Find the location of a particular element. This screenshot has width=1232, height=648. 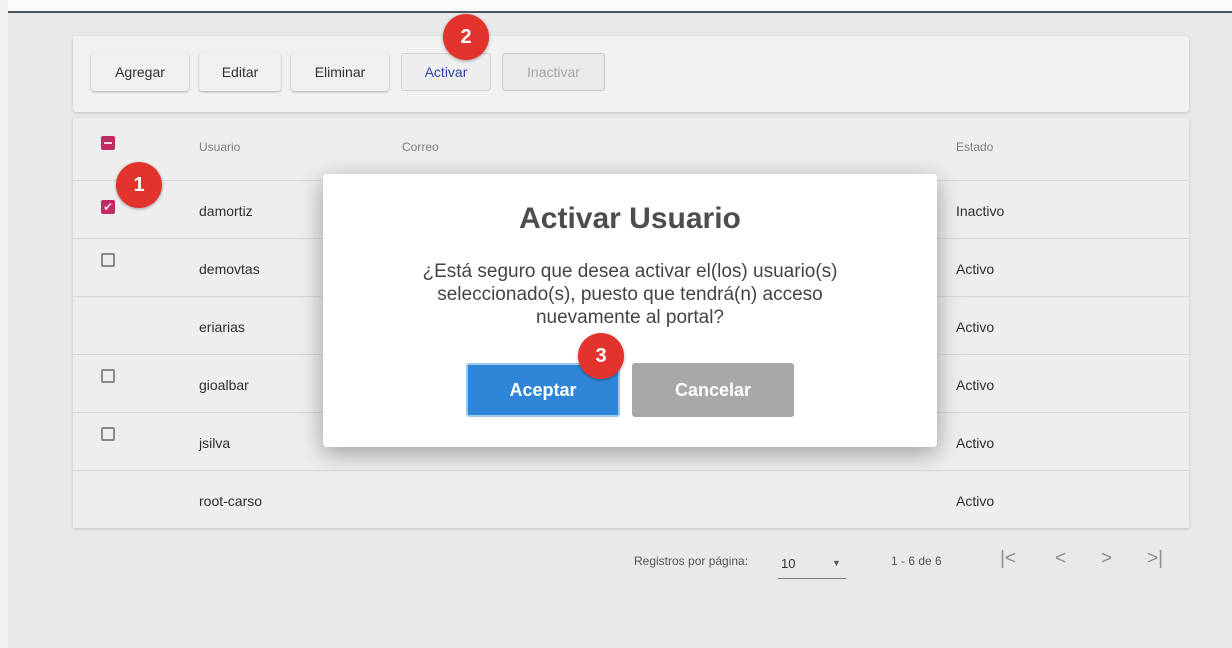

step-badge-2: 2 is located at coordinates (466, 37).